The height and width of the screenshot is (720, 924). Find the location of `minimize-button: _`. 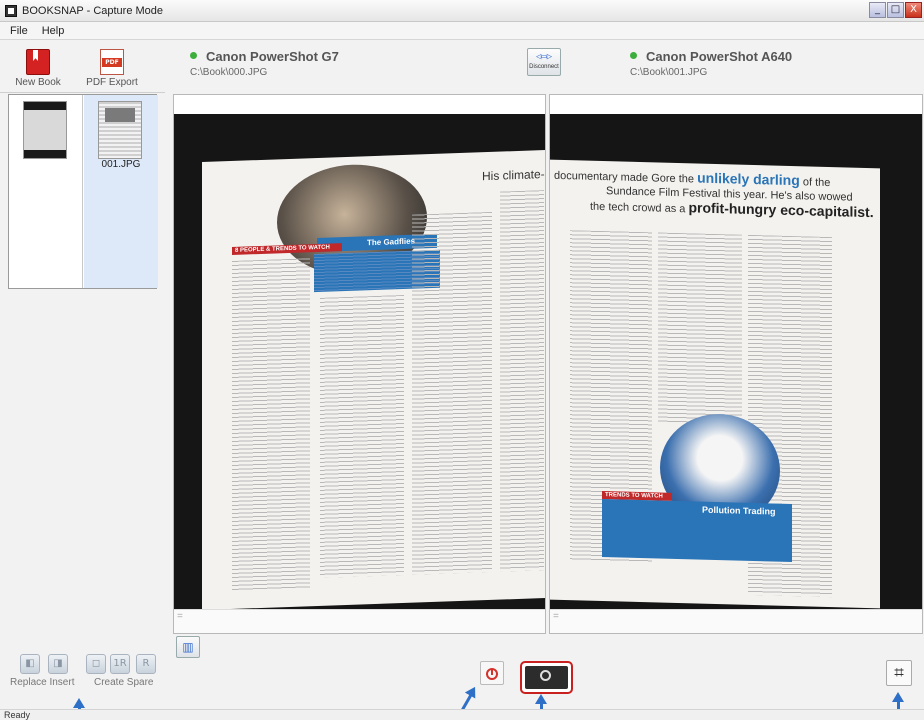

minimize-button: _ is located at coordinates (877, 10).